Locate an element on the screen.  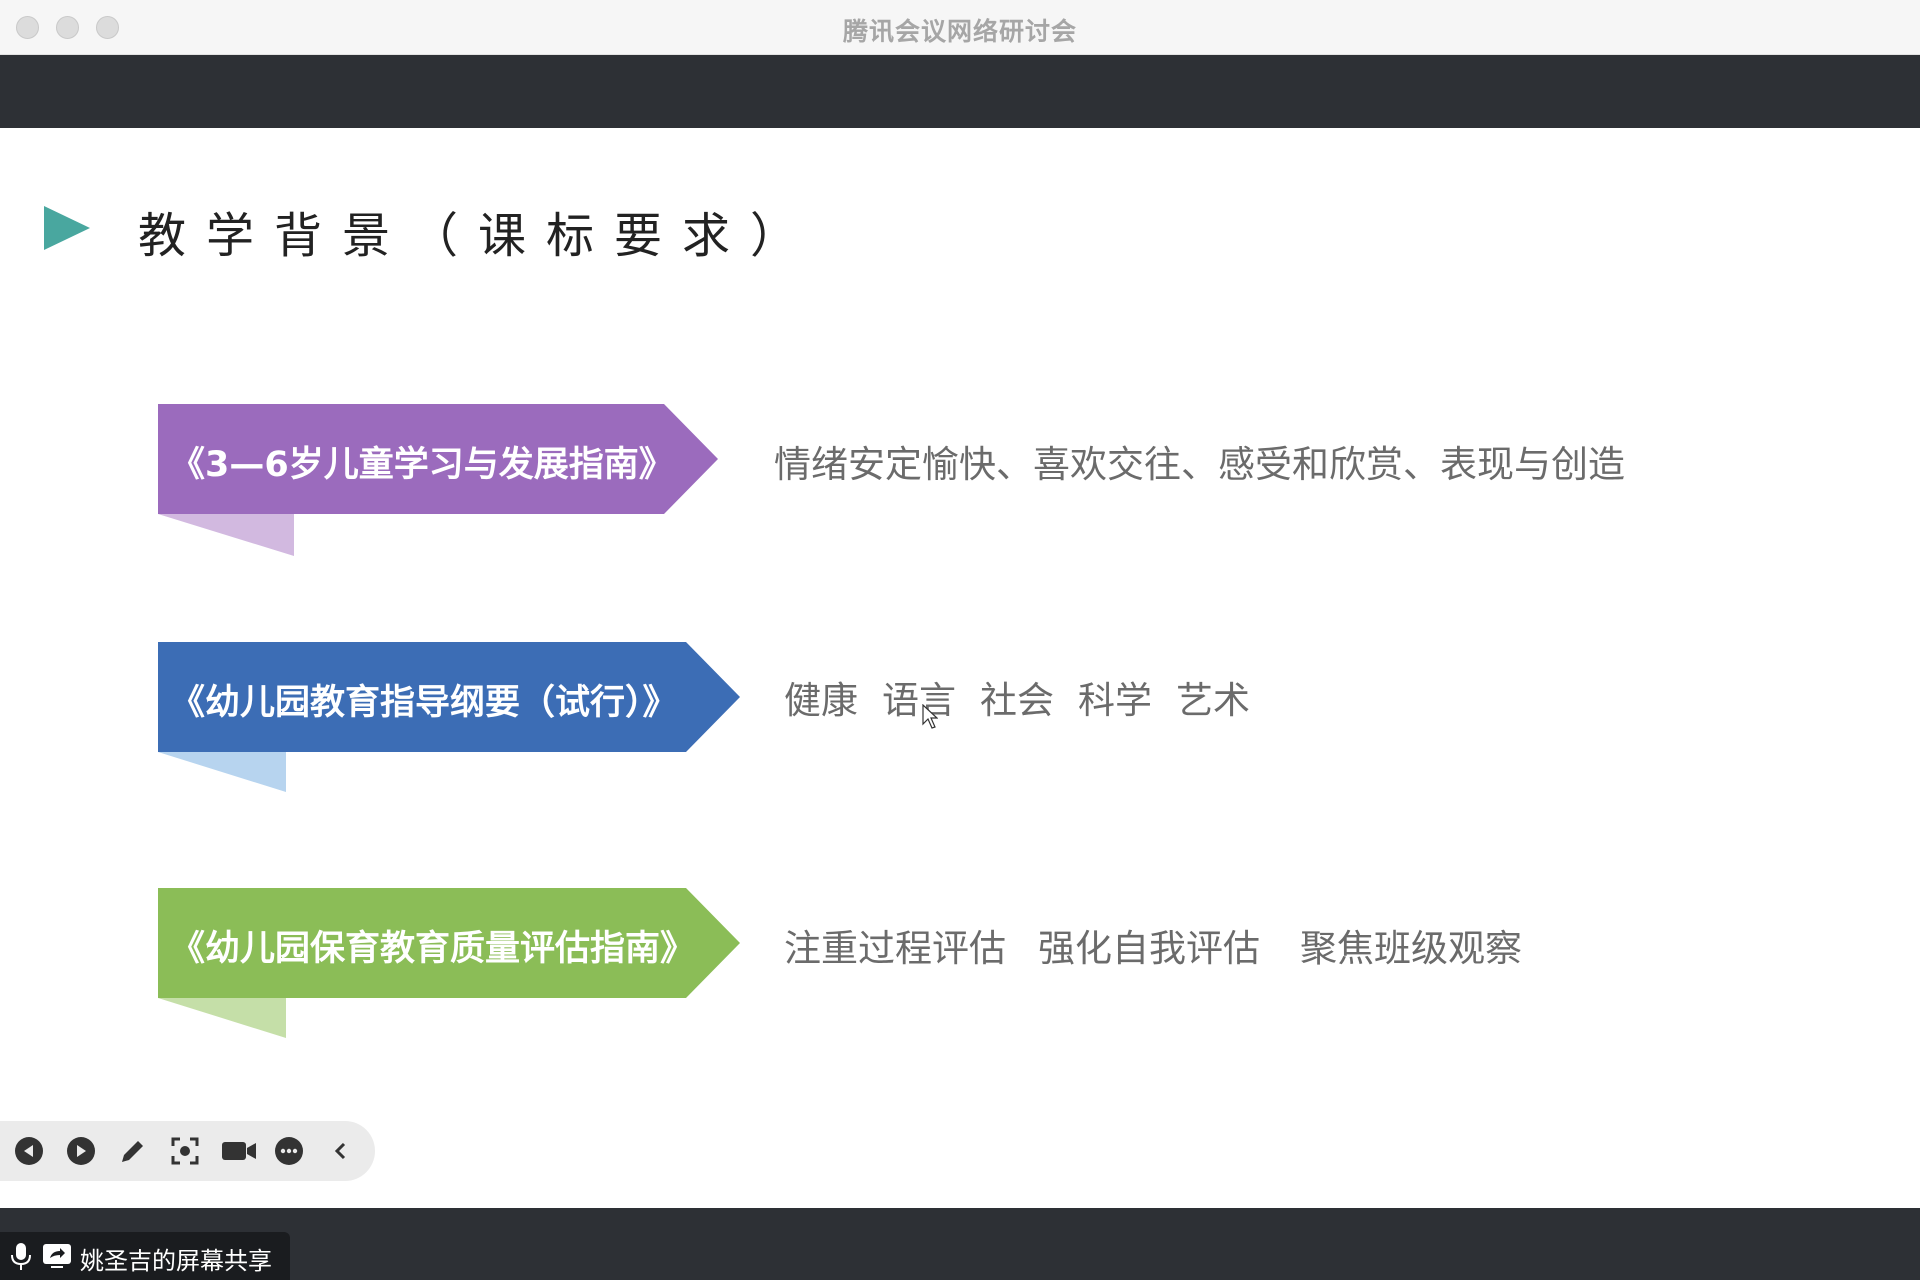
banner-label: 《3—6岁儿童学习与发展指南》 is located at coordinates (422, 465).